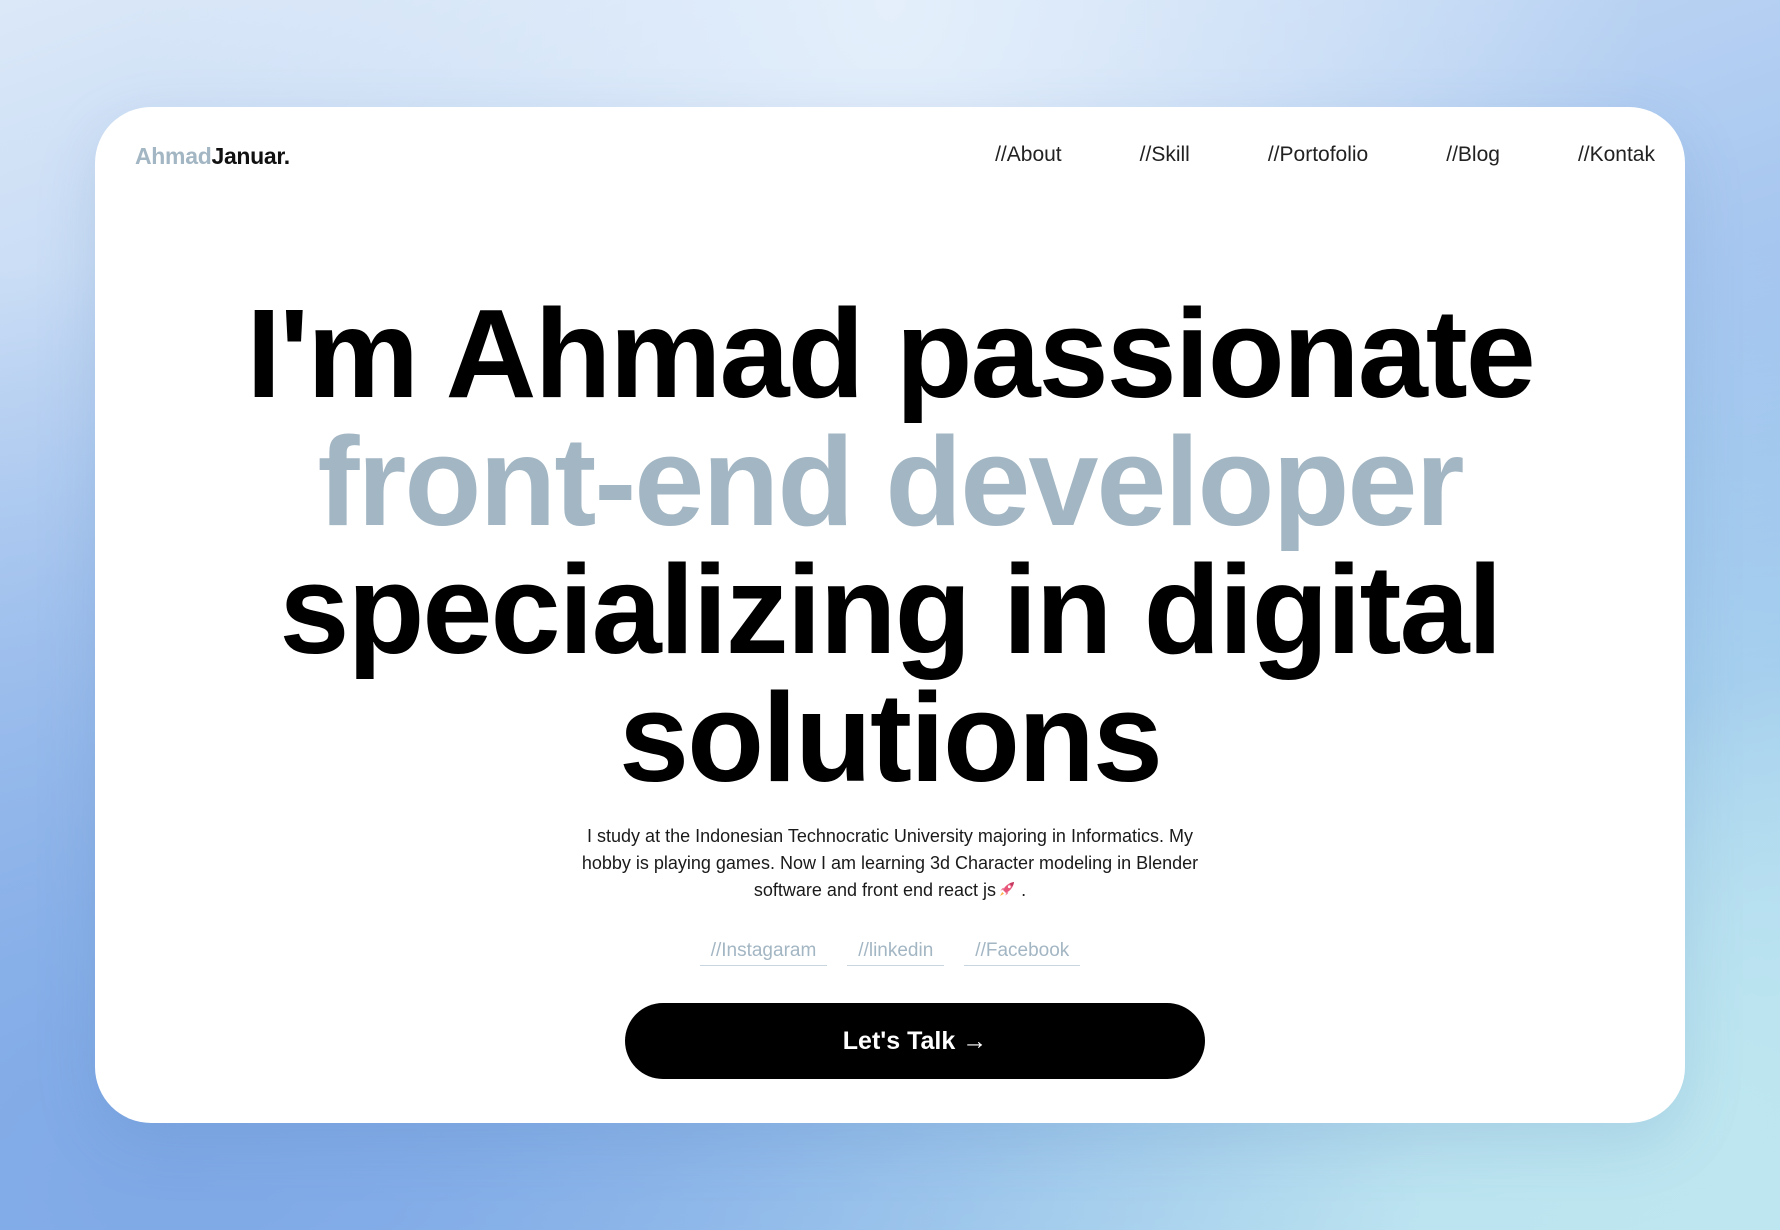  I want to click on nav-link-portofolio: //Portofolio, so click(1318, 155).